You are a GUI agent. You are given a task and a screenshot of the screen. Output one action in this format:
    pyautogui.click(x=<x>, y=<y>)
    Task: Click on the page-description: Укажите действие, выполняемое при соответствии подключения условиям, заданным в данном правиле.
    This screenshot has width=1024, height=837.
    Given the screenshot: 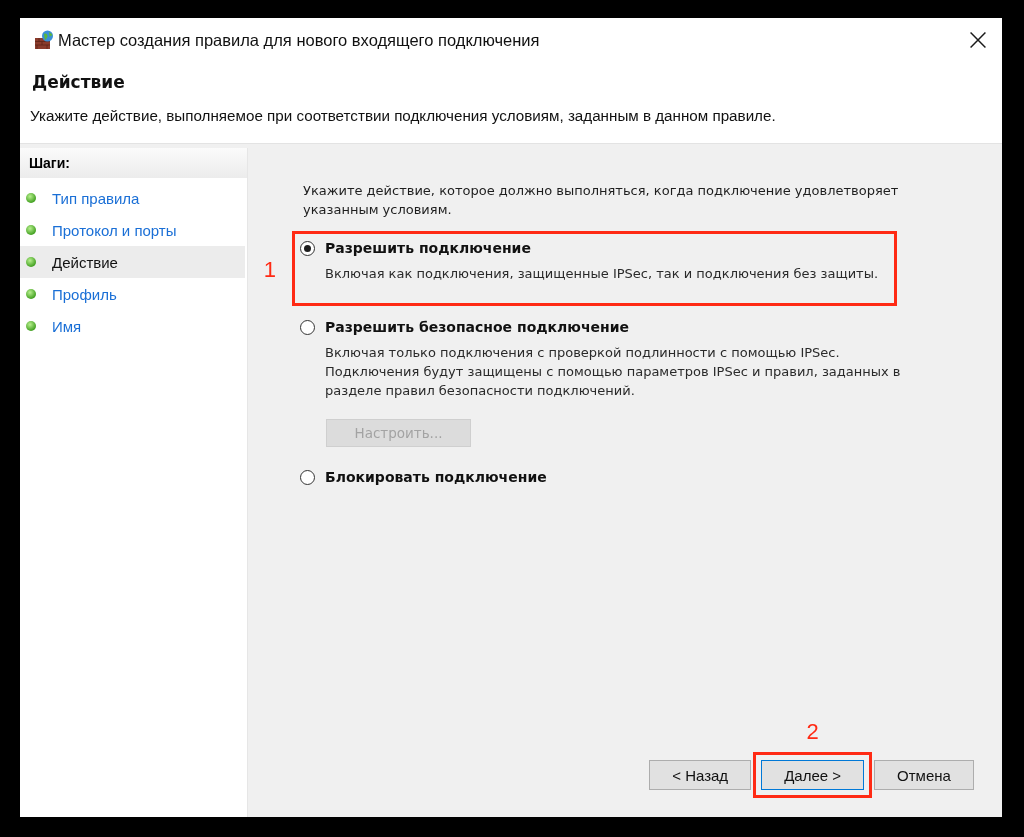 What is the action you would take?
    pyautogui.click(x=403, y=116)
    